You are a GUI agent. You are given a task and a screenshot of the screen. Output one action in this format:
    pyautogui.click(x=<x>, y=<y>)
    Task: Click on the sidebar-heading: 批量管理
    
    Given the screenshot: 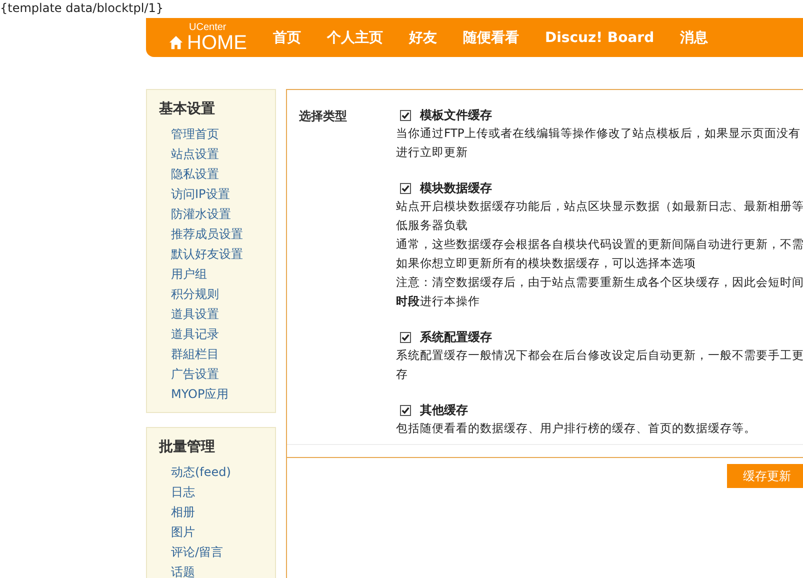 What is the action you would take?
    pyautogui.click(x=187, y=447)
    